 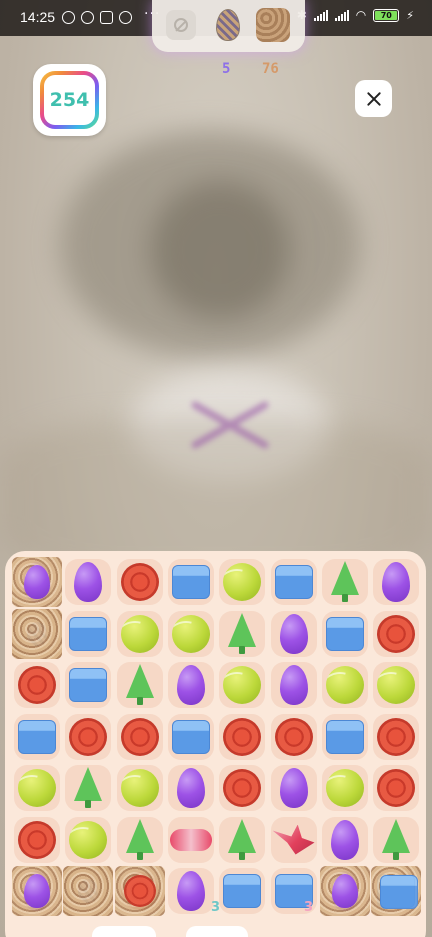 I want to click on close-button, so click(x=373, y=98).